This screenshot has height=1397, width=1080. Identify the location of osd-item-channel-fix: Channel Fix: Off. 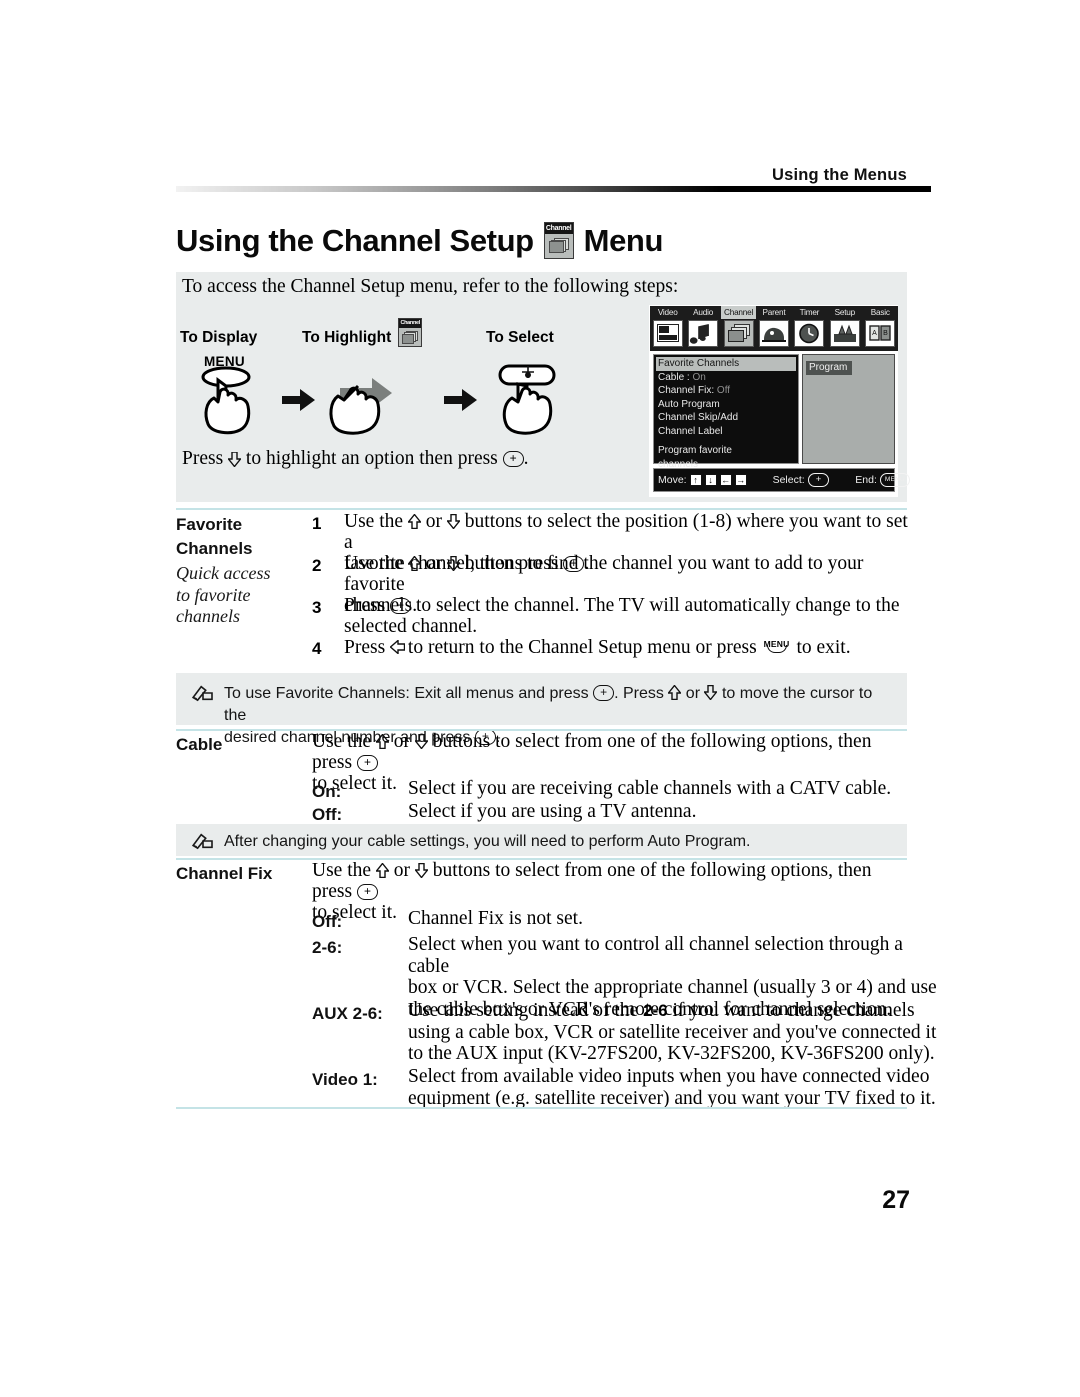
(726, 391).